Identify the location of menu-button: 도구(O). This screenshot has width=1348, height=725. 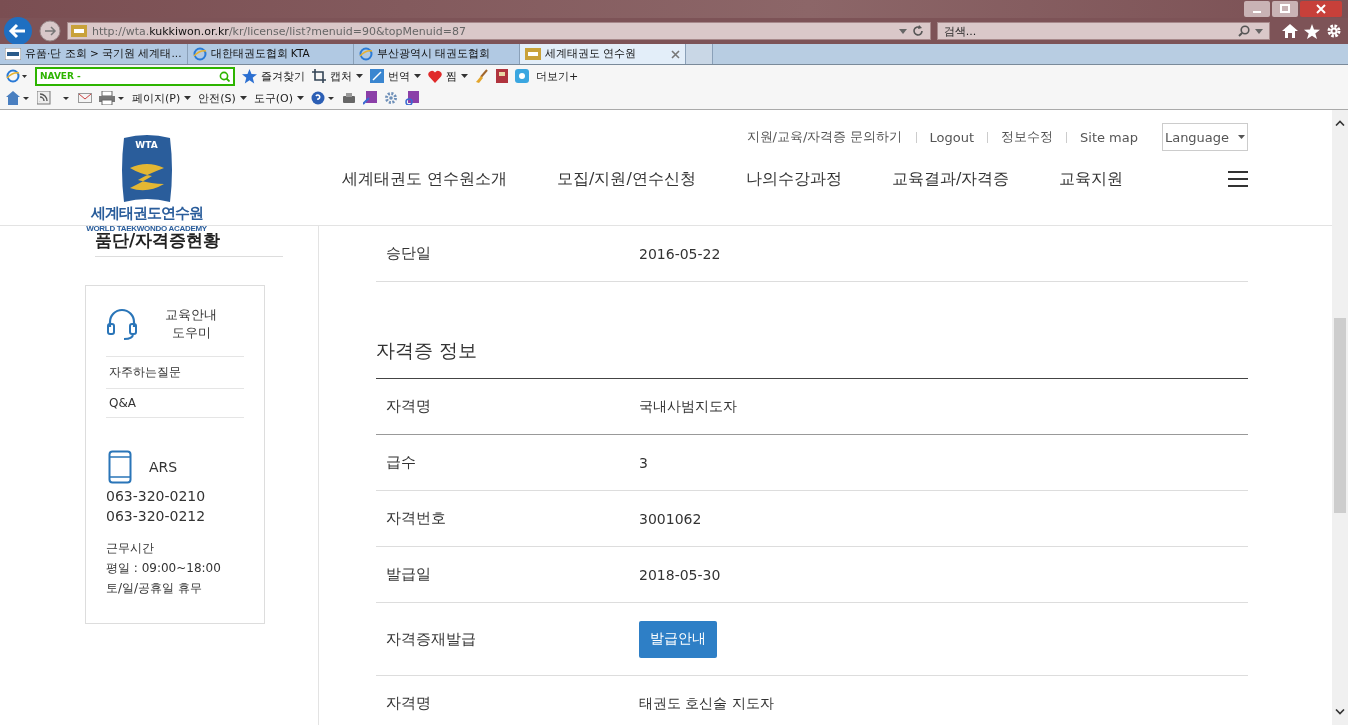
(279, 98).